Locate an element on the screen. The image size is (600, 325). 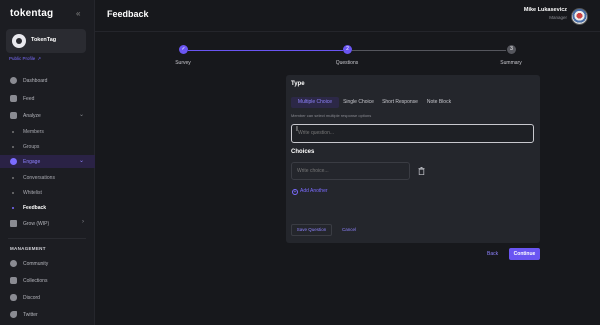
sidebar-item-label: Members is located at coordinates (33, 132).